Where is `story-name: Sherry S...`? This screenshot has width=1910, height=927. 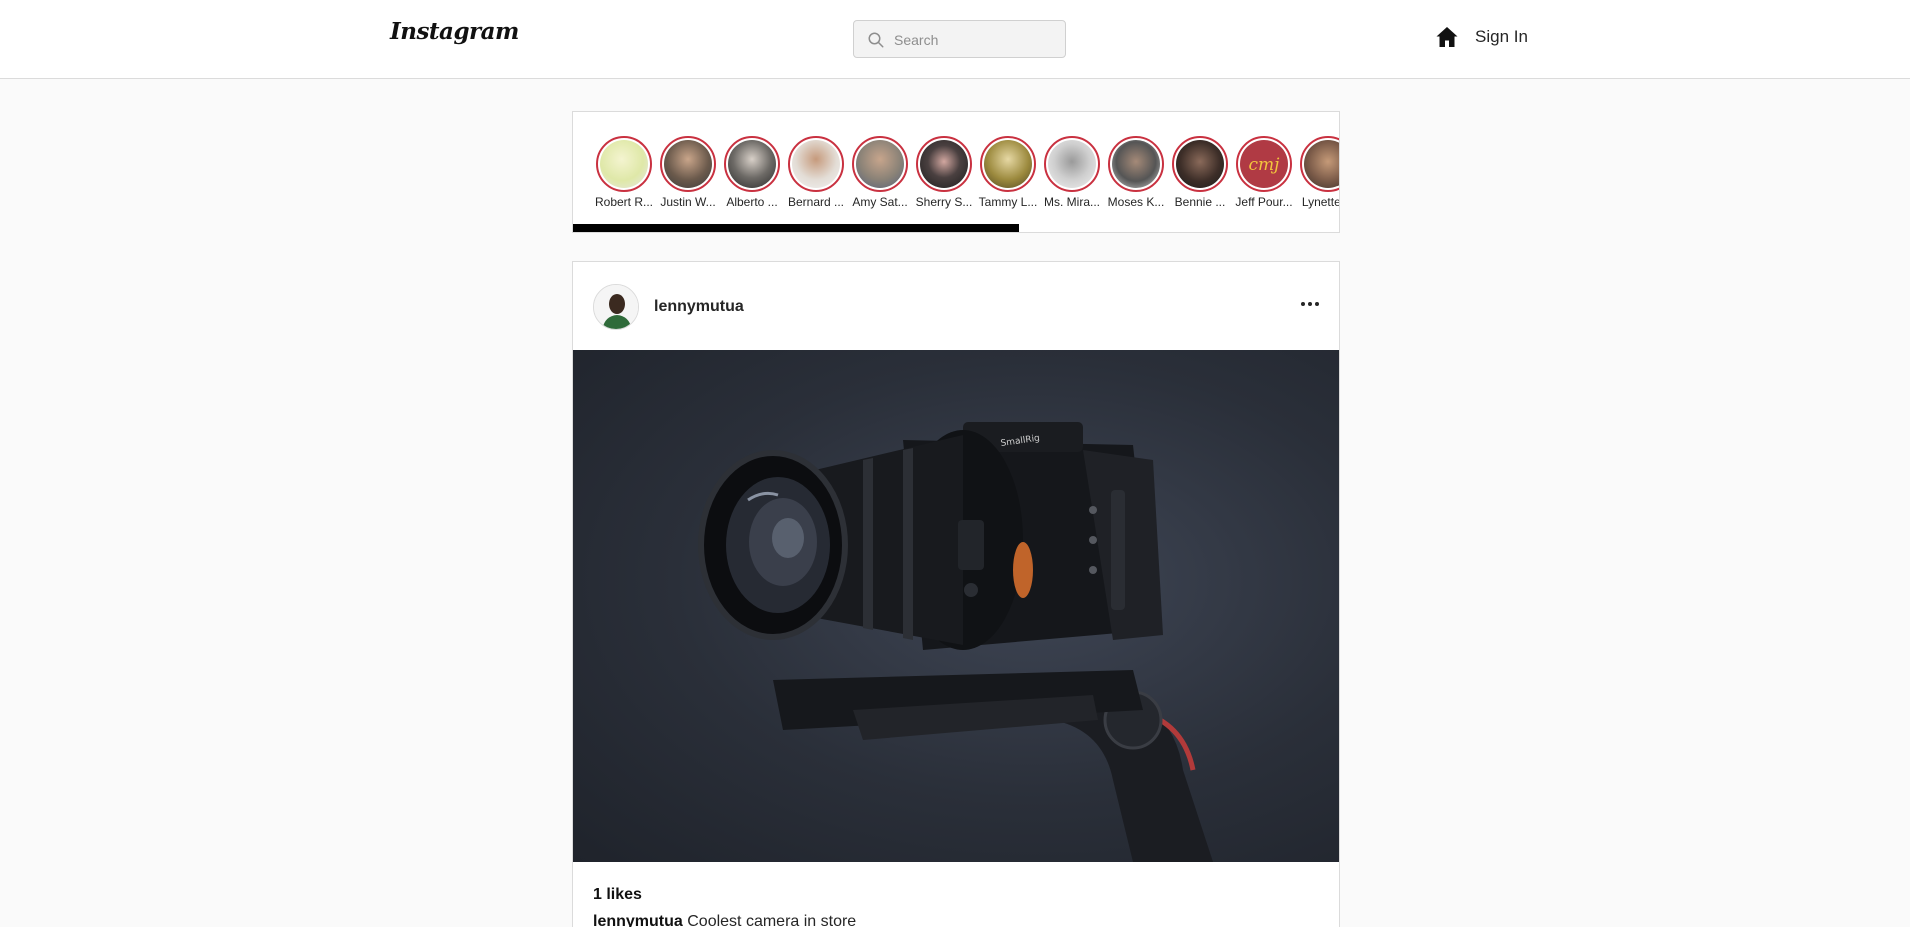
story-name: Sherry S... is located at coordinates (944, 202).